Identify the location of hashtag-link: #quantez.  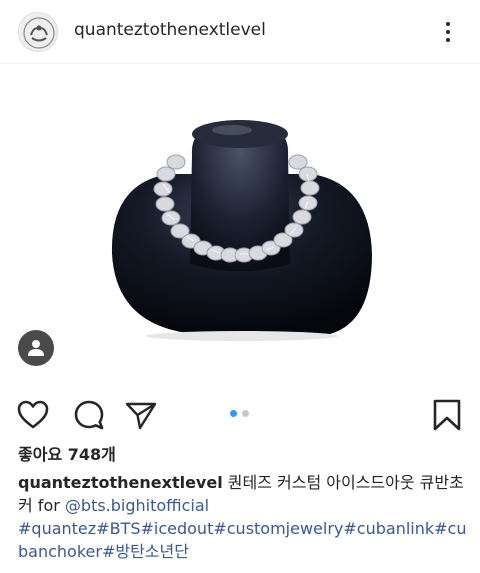
(57, 528).